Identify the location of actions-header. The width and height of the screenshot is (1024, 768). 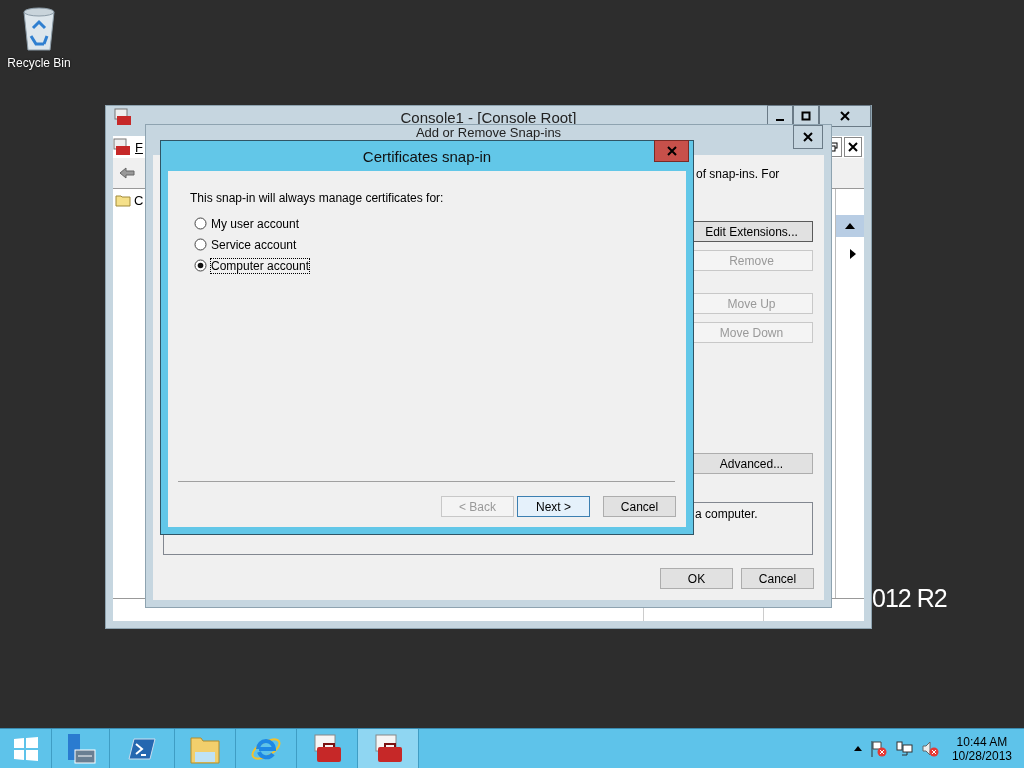
(850, 226).